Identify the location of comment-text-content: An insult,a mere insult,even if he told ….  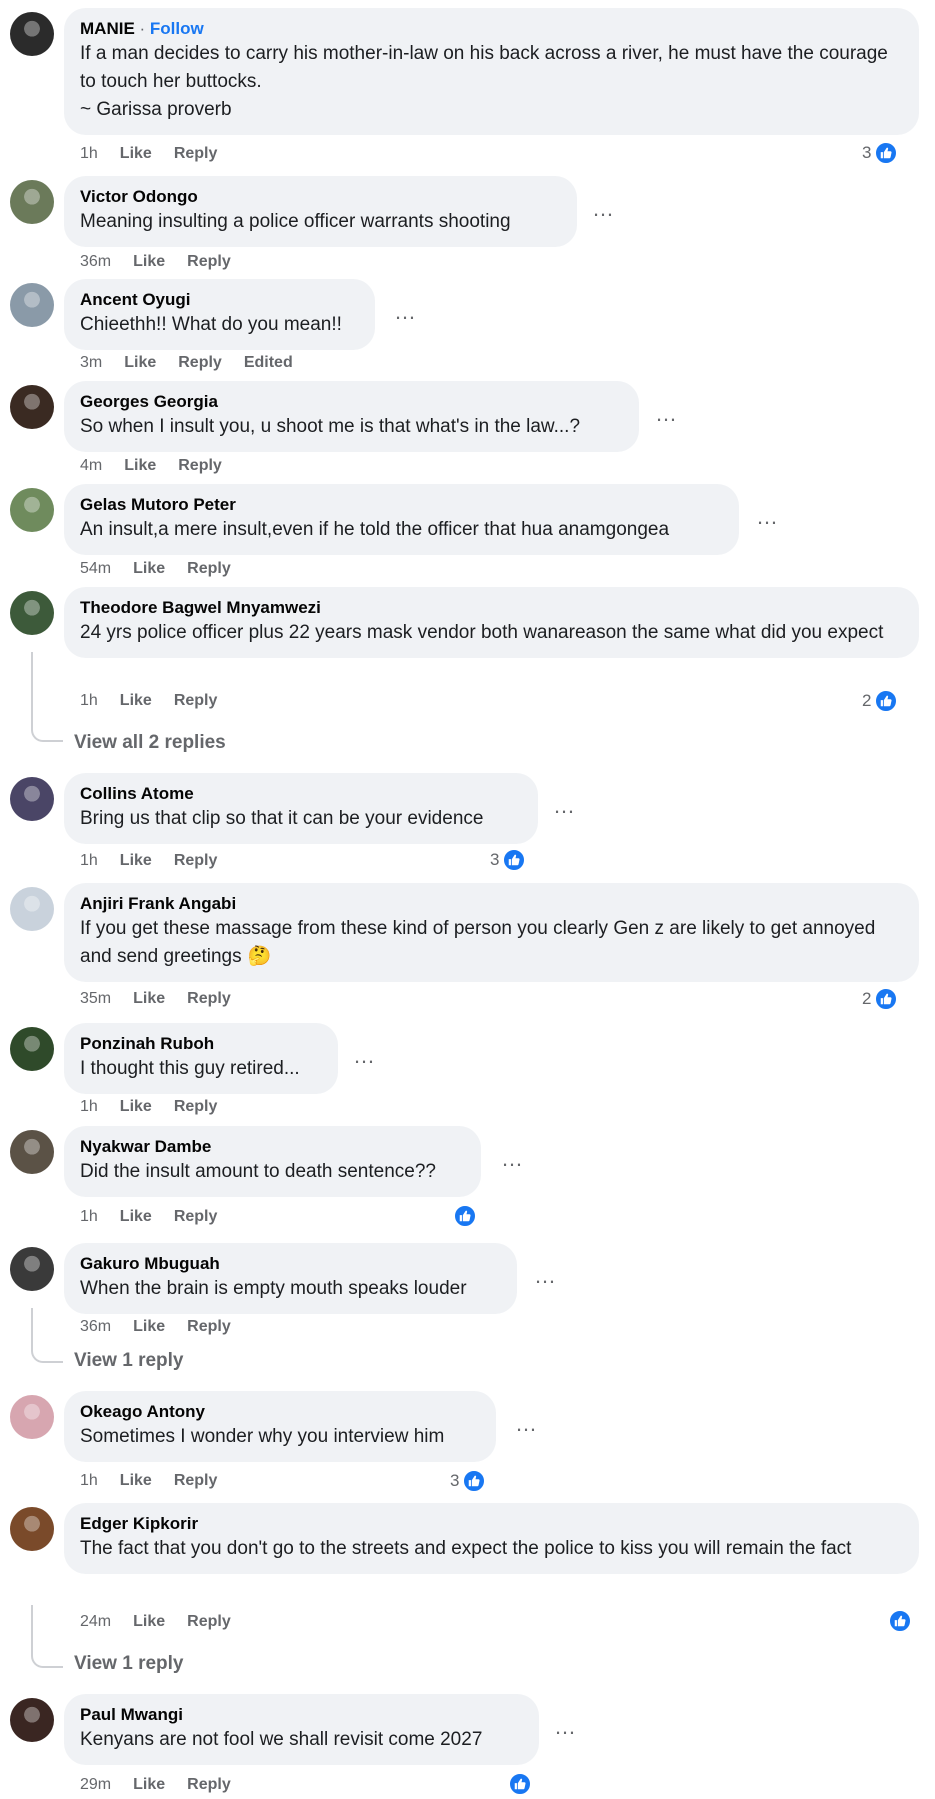
(375, 529).